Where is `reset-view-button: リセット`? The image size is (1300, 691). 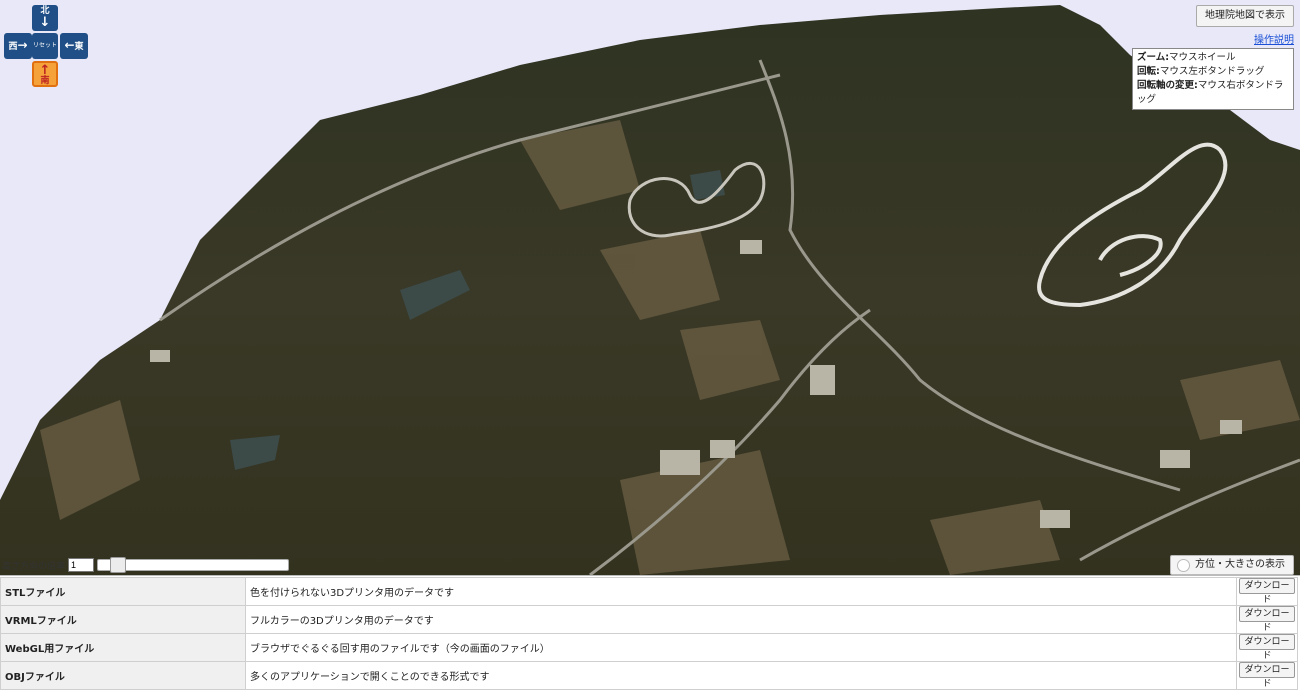
reset-view-button: リセット is located at coordinates (45, 46).